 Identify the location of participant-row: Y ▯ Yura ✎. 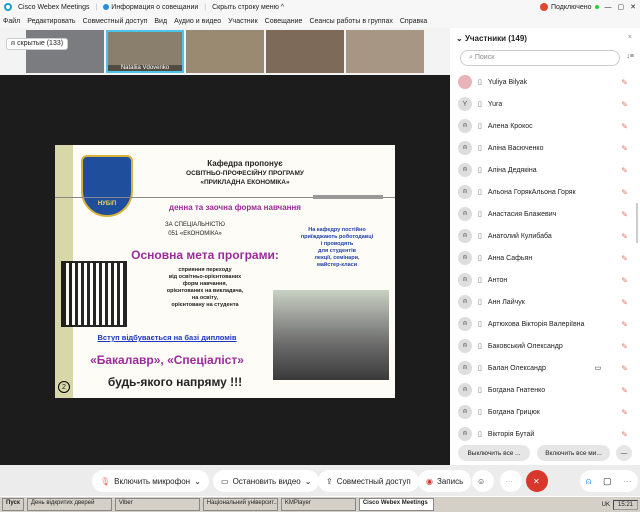
(543, 104).